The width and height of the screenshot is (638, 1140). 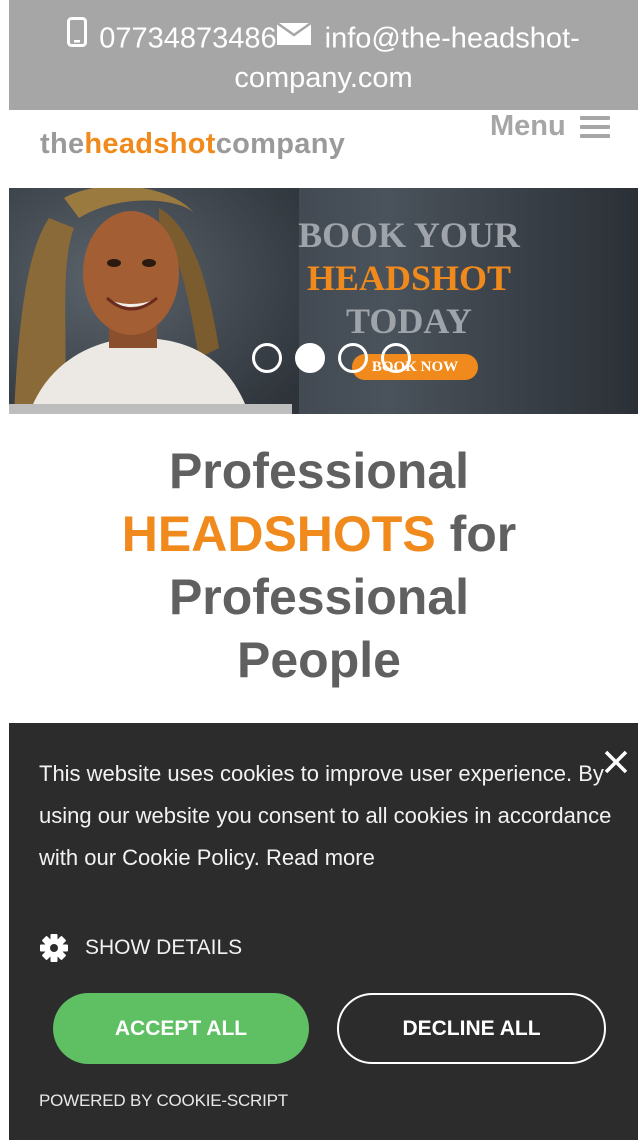 What do you see at coordinates (150, 409) in the screenshot?
I see `hero-bottom-strip` at bounding box center [150, 409].